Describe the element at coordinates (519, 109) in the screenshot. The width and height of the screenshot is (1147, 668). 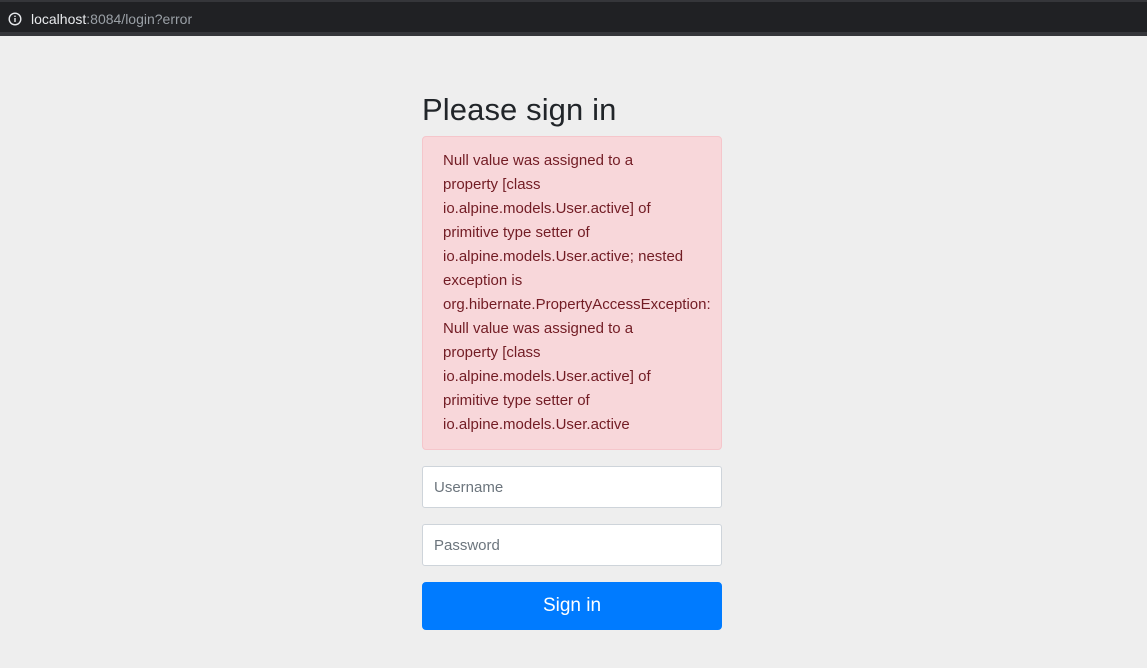
I see `page-title: Please sign in` at that location.